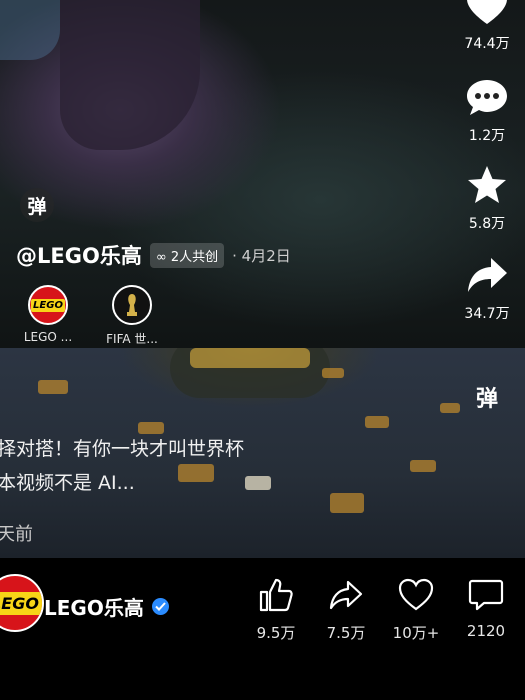 This screenshot has height=700, width=525. I want to click on like-button: 9.5万, so click(276, 610).